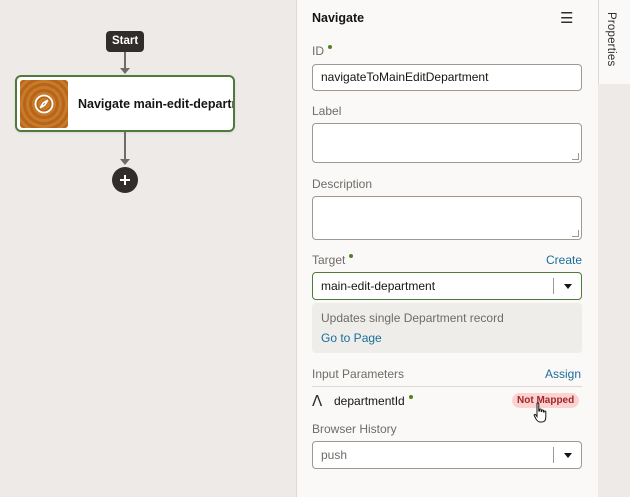 This screenshot has width=630, height=497. I want to click on go-to-page-link: Go to Page, so click(351, 338).